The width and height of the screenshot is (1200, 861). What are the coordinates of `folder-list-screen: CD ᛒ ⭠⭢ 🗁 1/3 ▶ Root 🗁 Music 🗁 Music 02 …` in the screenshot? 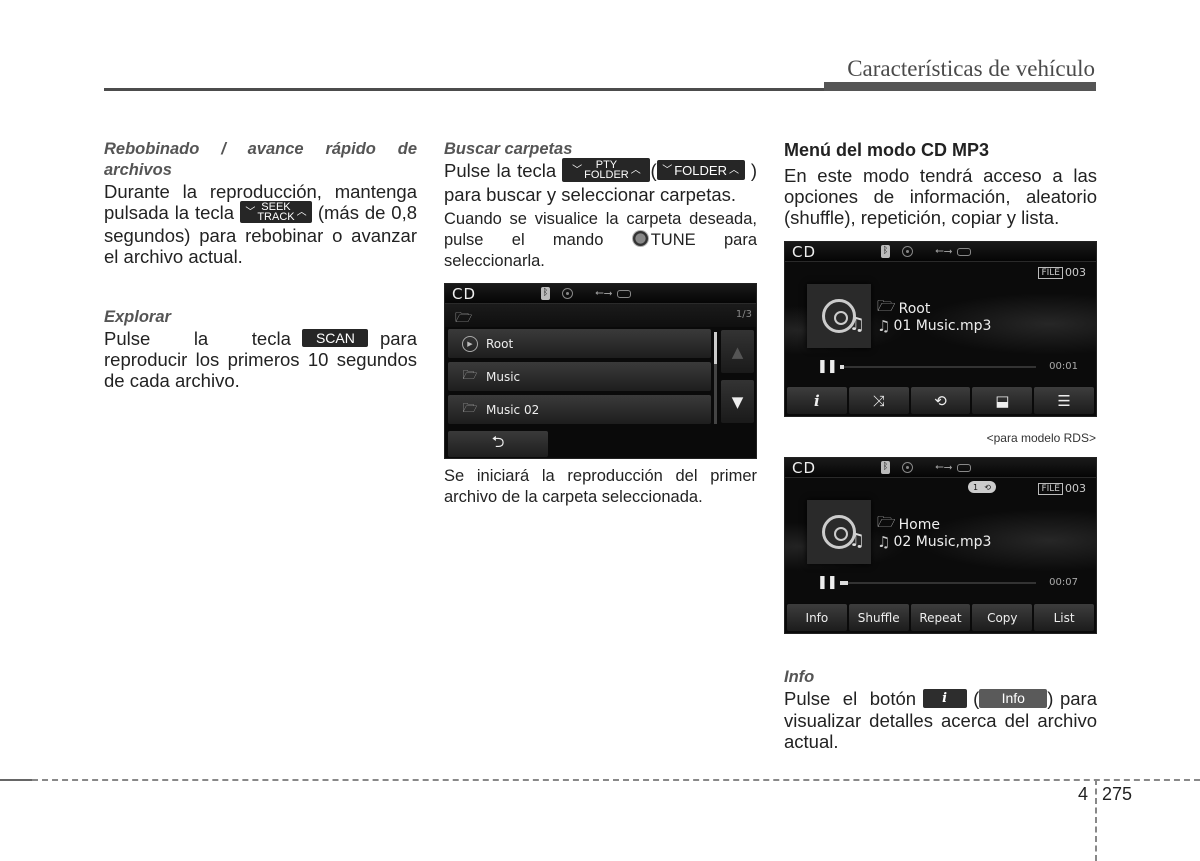 It's located at (600, 371).